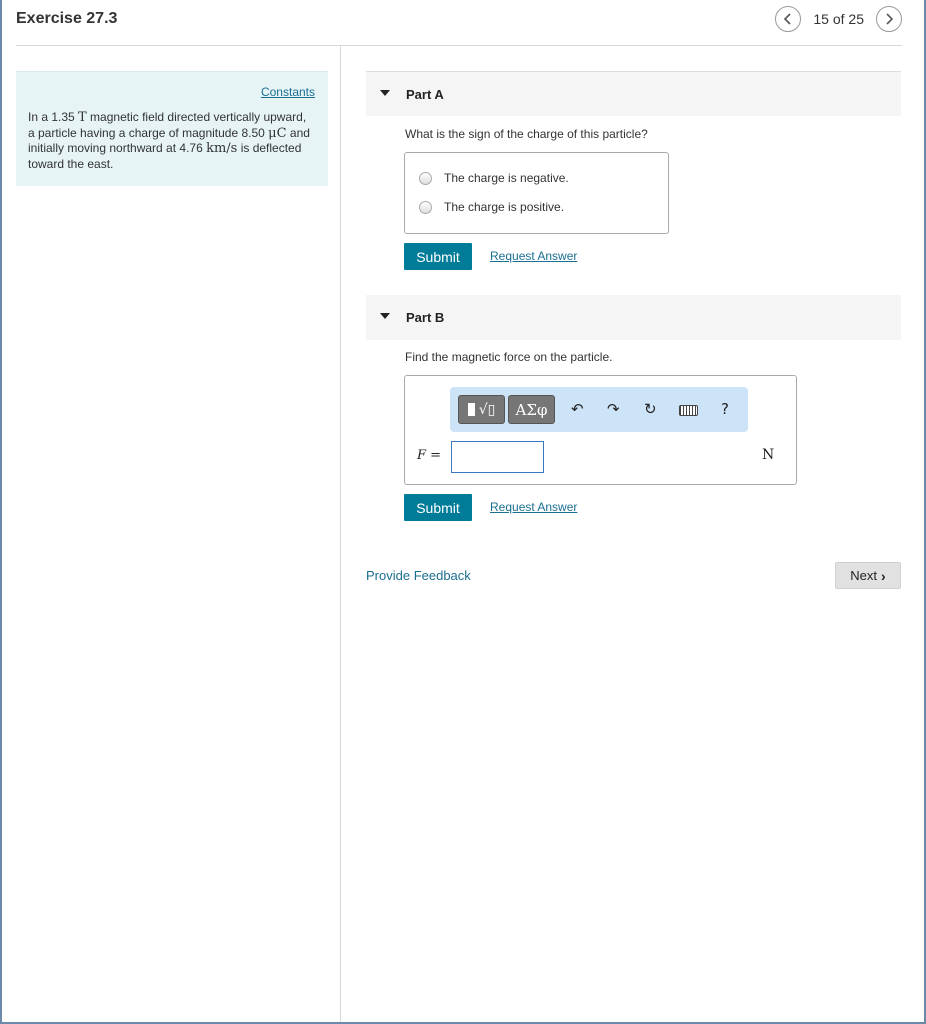  Describe the element at coordinates (497, 457) in the screenshot. I see `force-input` at that location.